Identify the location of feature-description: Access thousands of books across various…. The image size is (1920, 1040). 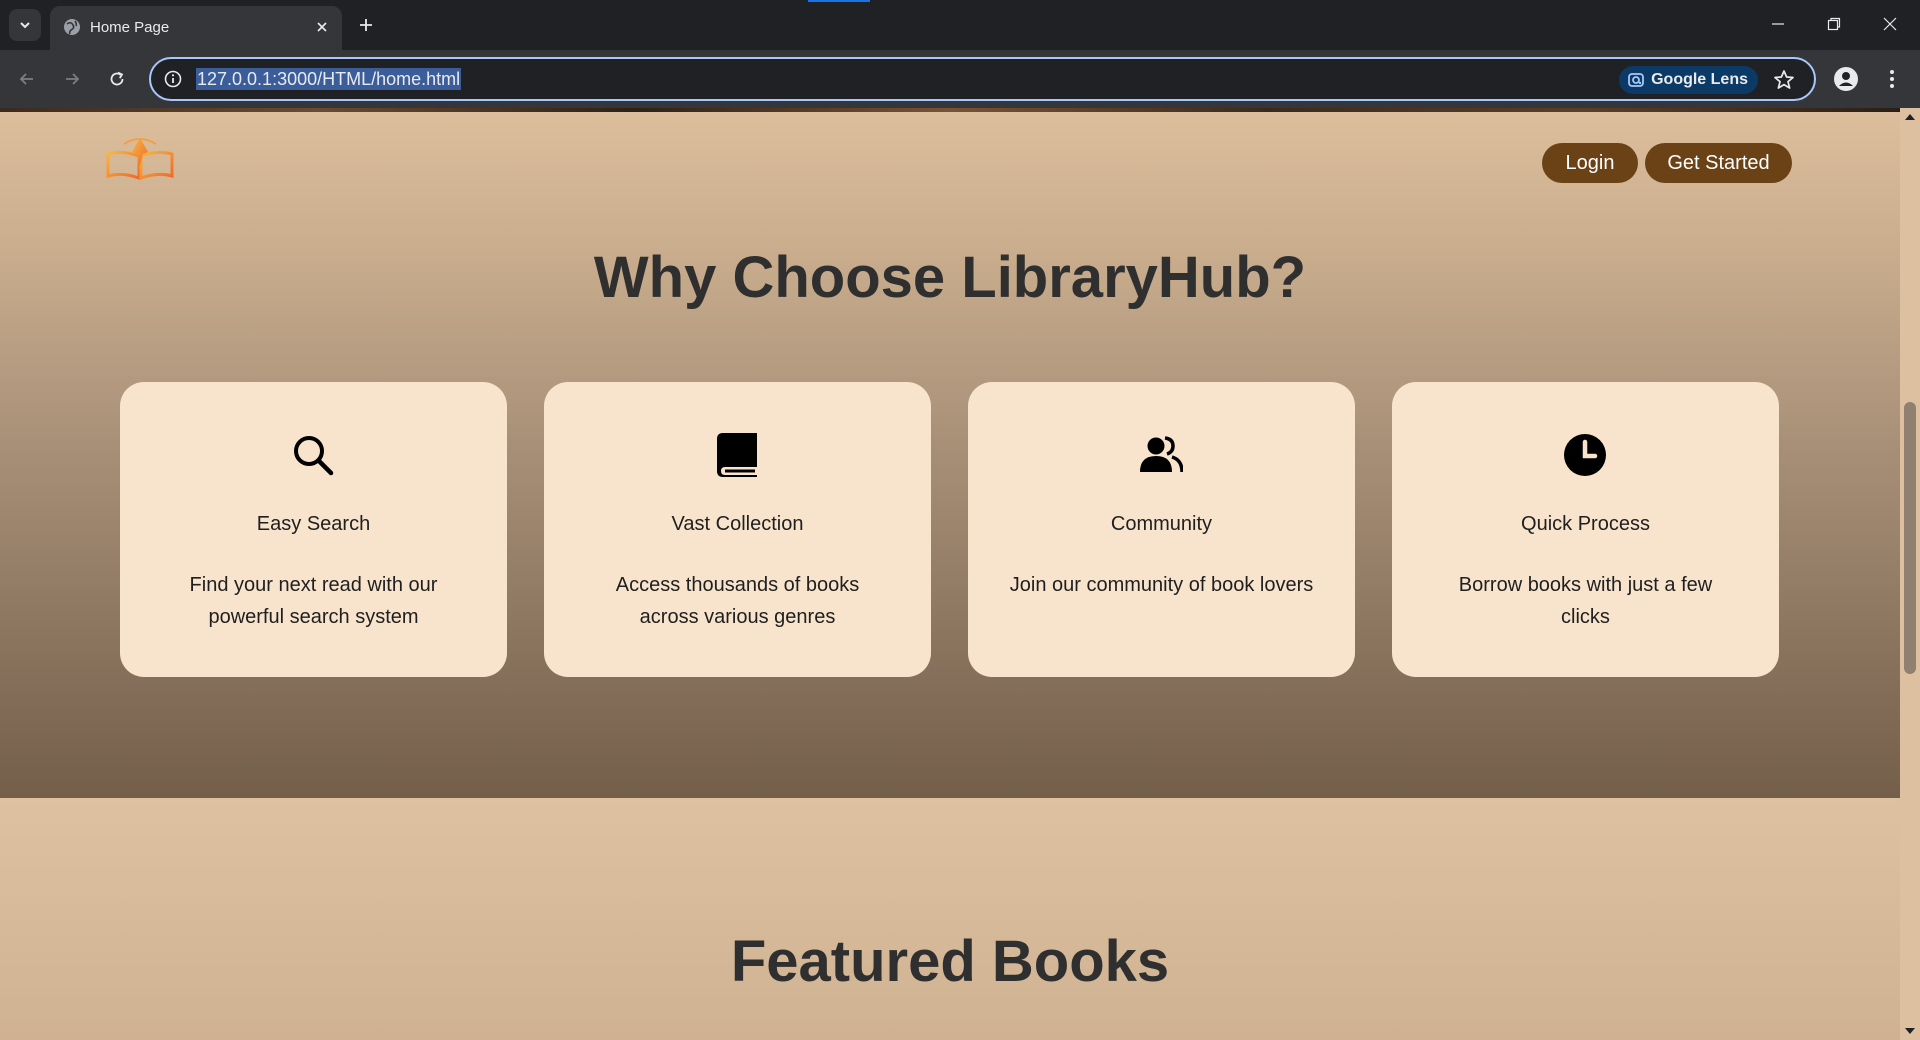
(737, 601).